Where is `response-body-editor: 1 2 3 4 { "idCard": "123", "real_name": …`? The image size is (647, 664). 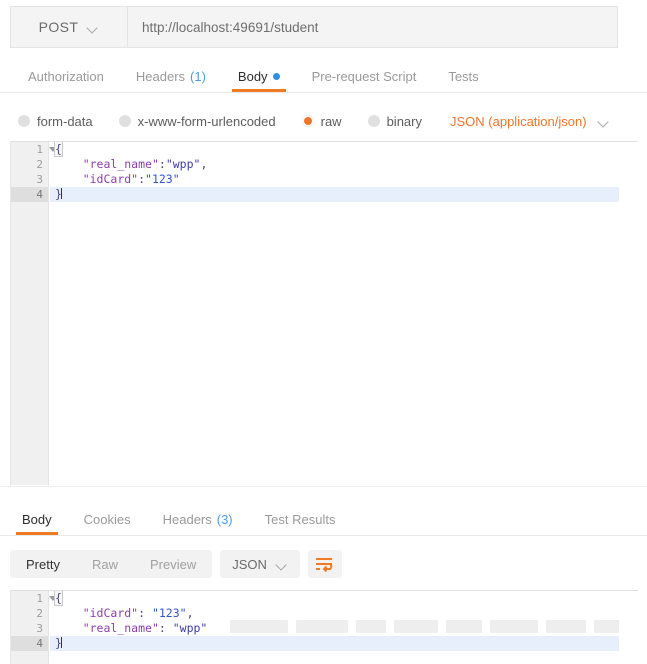
response-body-editor: 1 2 3 4 { "idCard": "123", "real_name": … is located at coordinates (324, 627).